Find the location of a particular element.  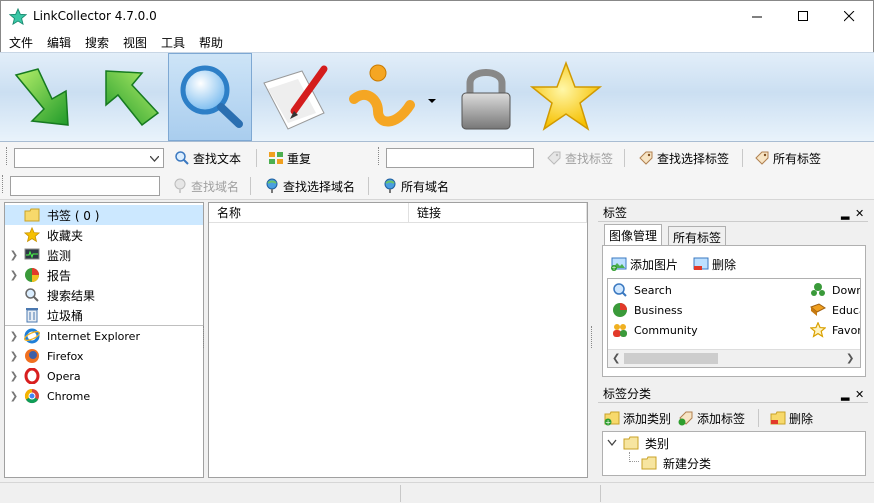

splitter-left is located at coordinates (204, 337).